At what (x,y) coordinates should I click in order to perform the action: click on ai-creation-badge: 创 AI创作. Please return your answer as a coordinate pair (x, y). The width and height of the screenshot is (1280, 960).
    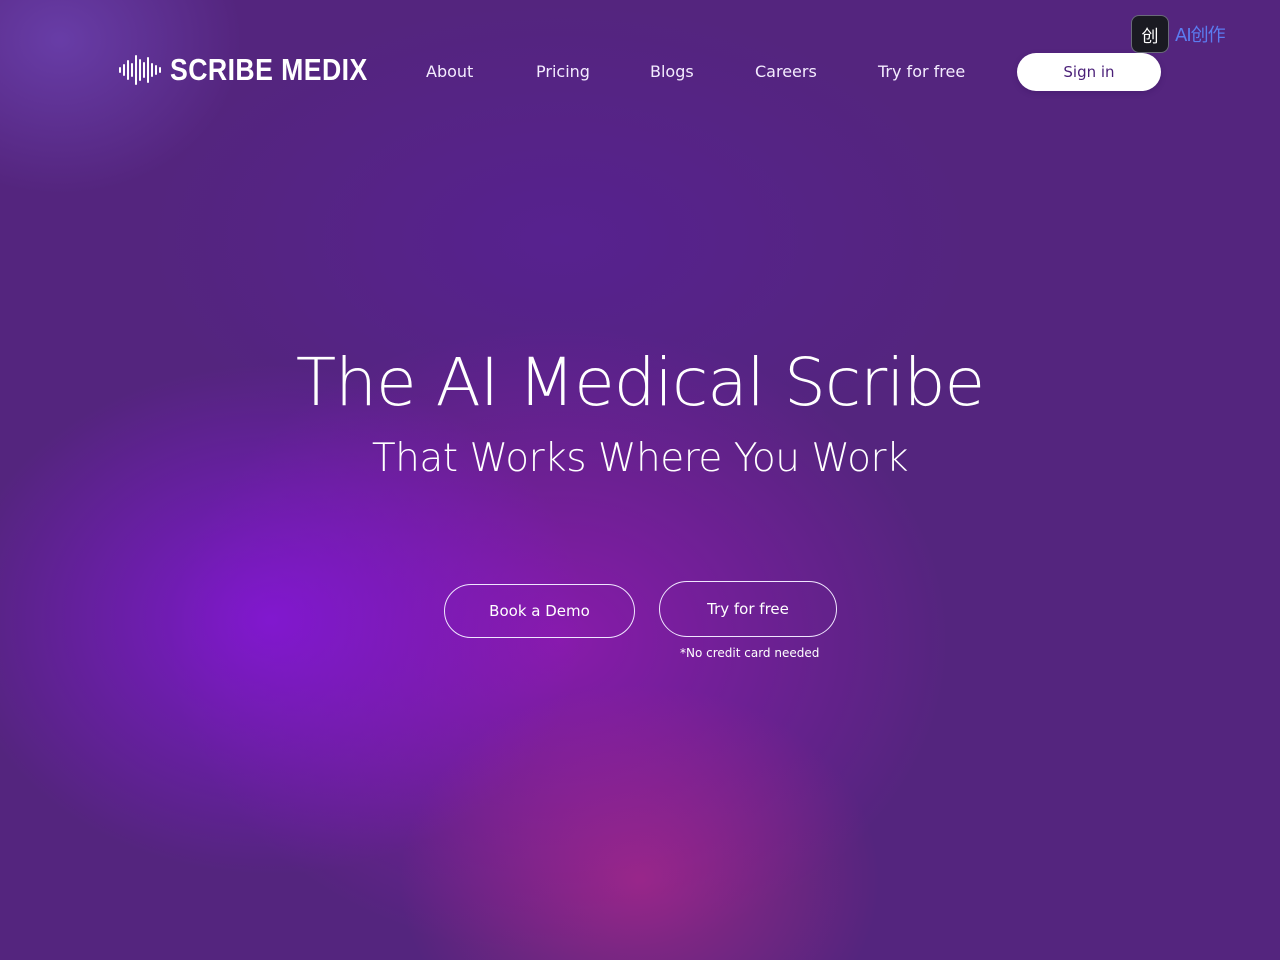
    Looking at the image, I should click on (1178, 34).